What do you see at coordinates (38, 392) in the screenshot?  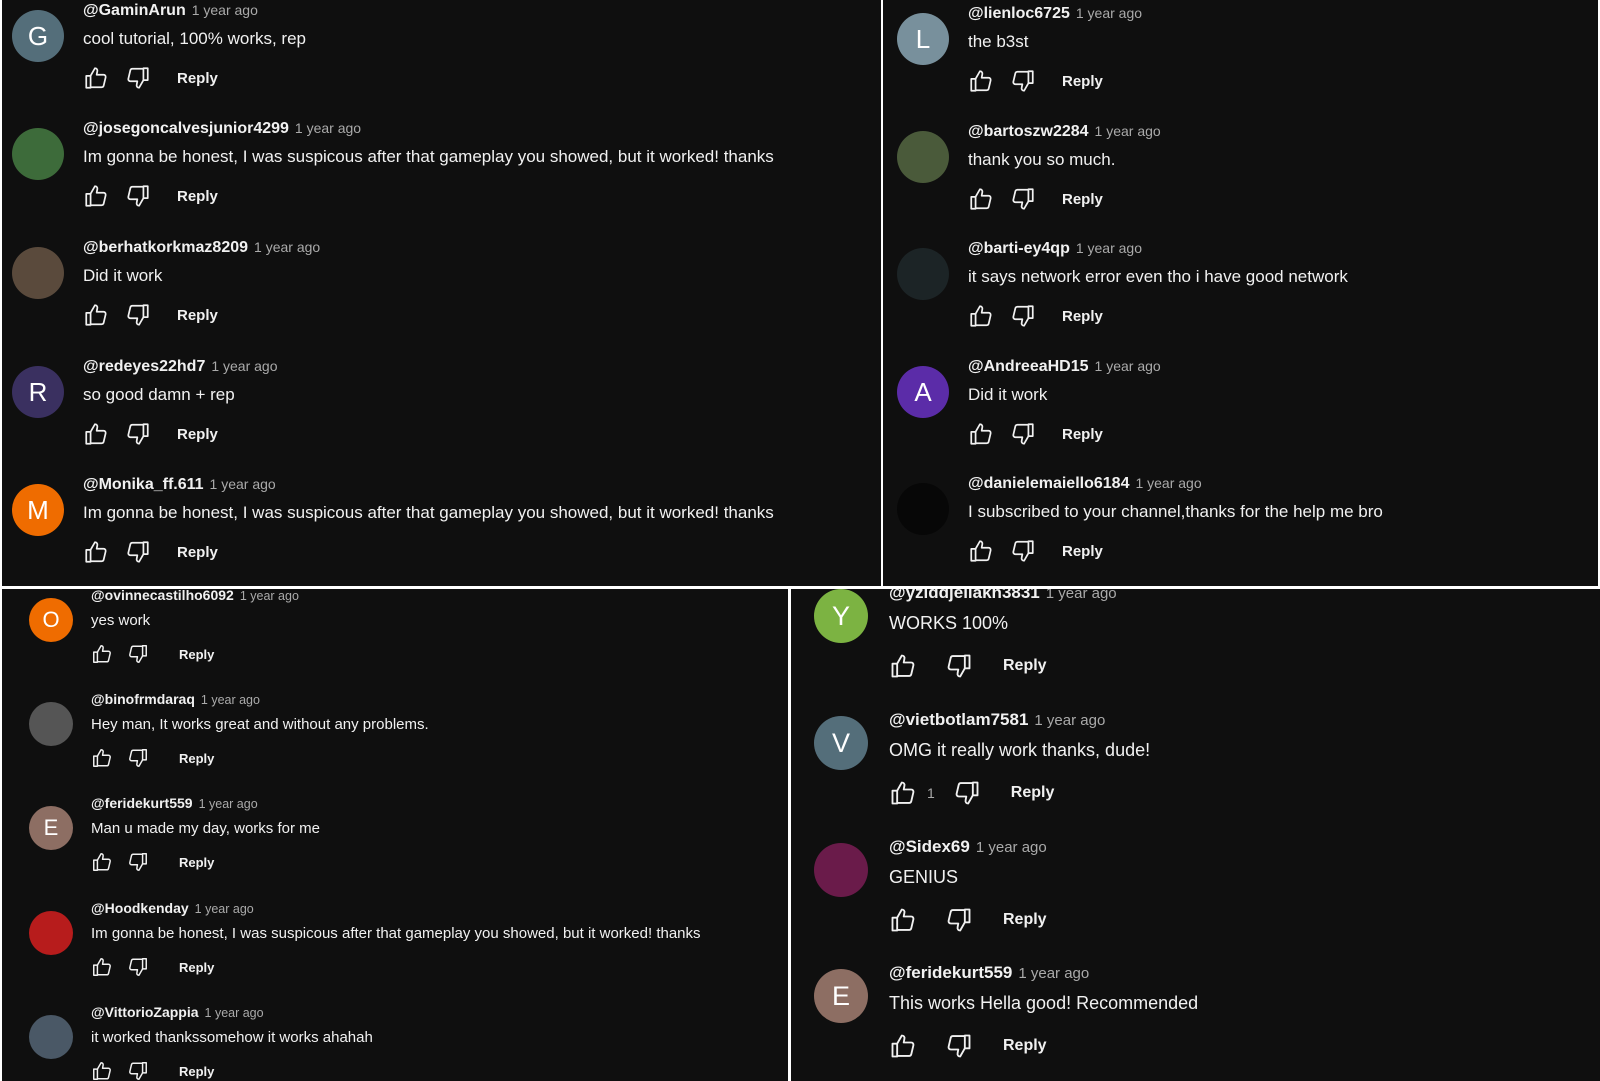 I see `avatar: R` at bounding box center [38, 392].